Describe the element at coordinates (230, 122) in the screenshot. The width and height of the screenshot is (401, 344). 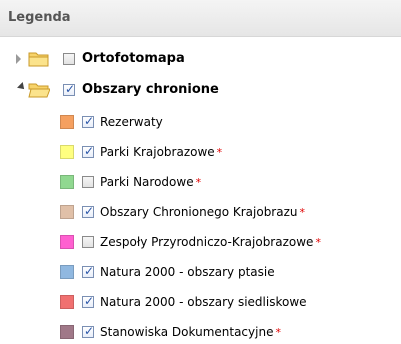
I see `layer-row: ✓ Rezerwaty` at that location.